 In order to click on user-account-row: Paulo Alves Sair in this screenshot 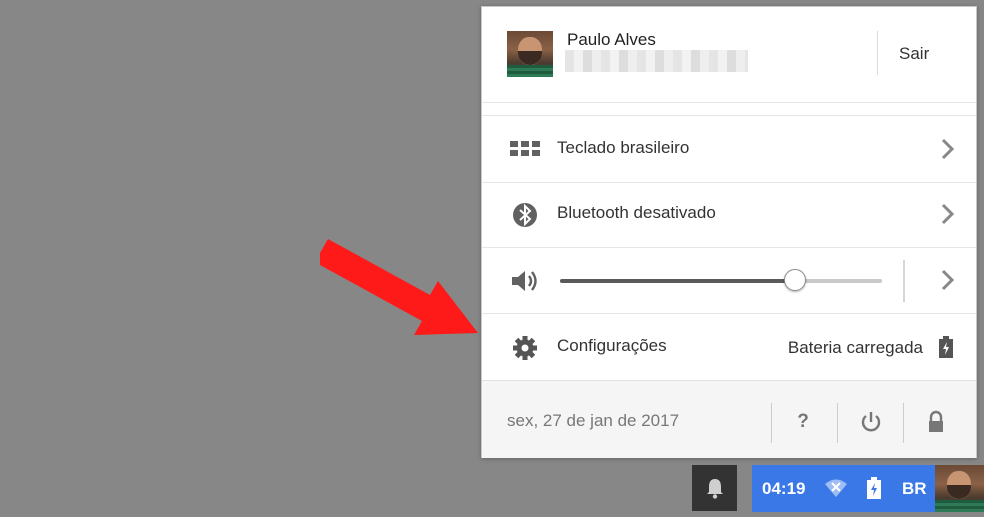, I will do `click(729, 55)`.